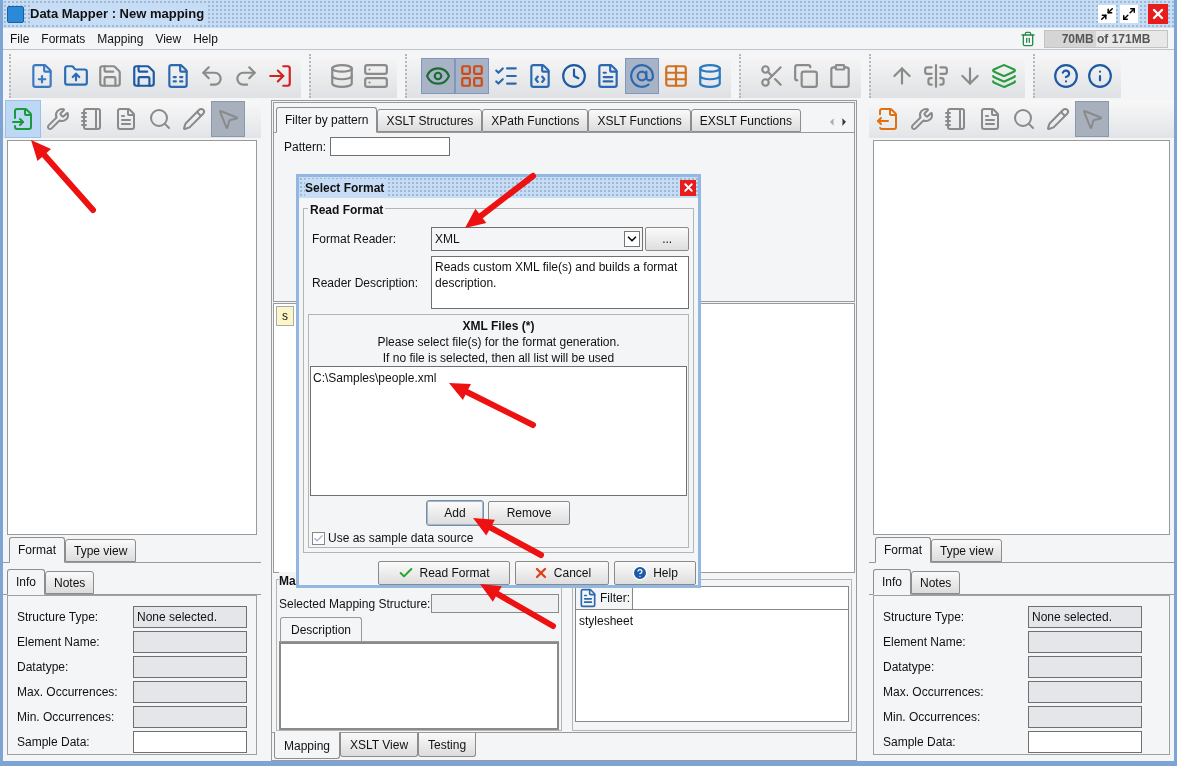 This screenshot has height=766, width=1177. I want to click on tab: Testing, so click(447, 745).